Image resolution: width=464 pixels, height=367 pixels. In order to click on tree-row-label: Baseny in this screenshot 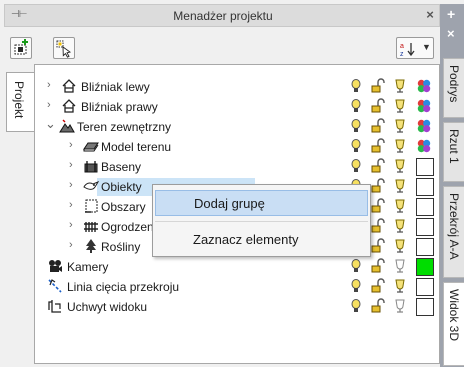, I will do `click(121, 167)`.